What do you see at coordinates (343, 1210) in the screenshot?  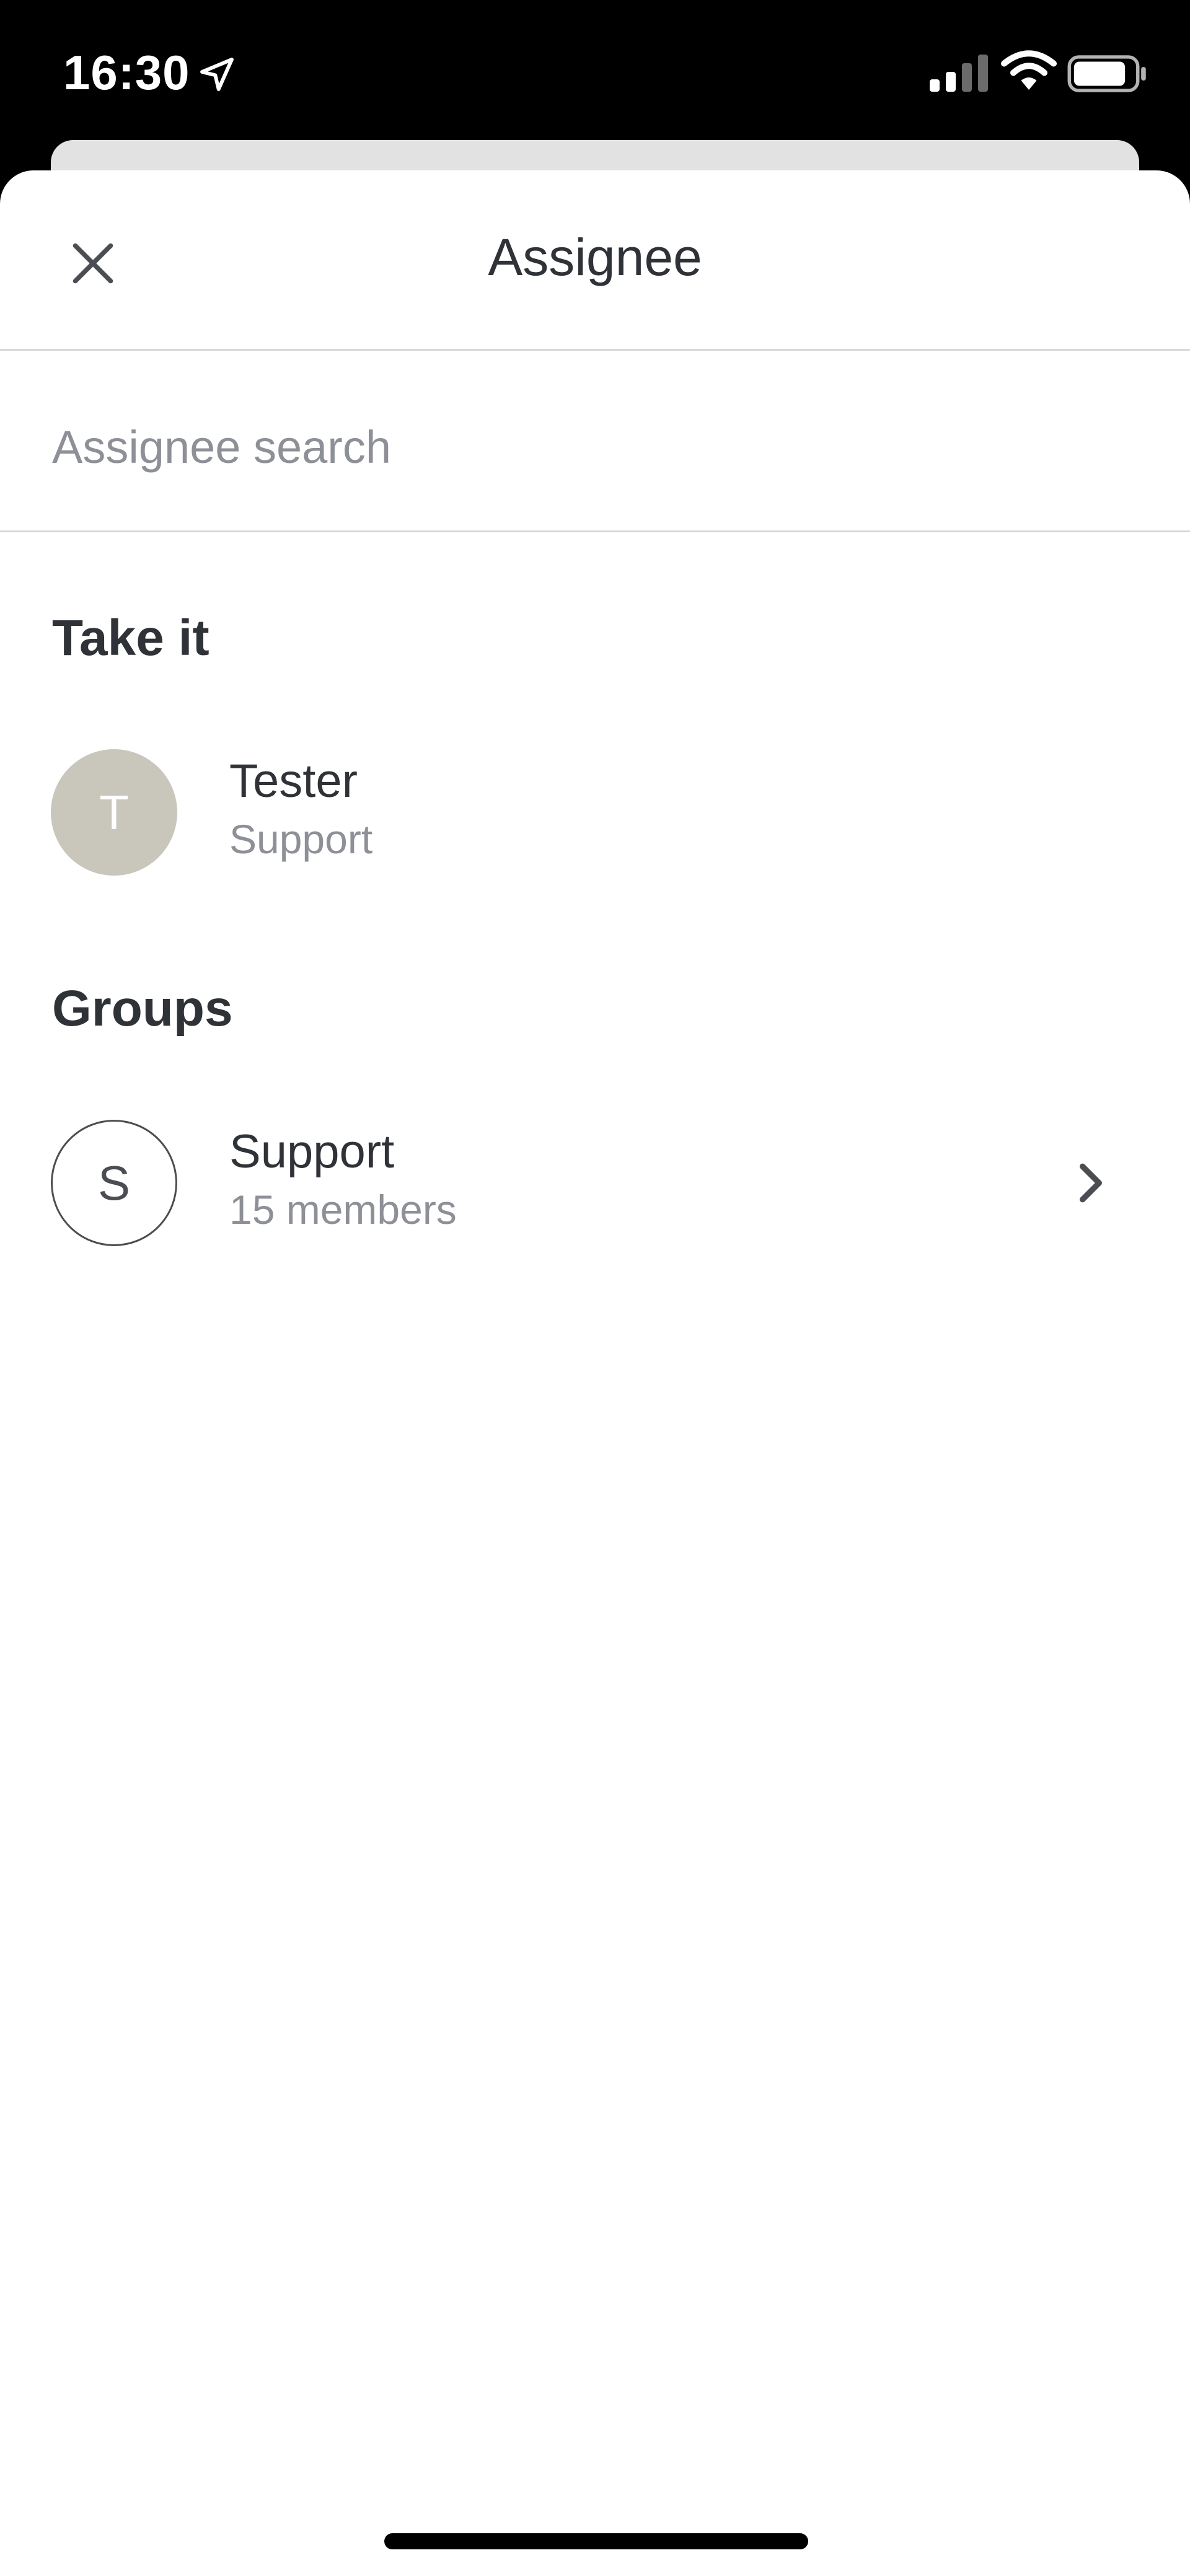 I see `group-member-count: 15 members` at bounding box center [343, 1210].